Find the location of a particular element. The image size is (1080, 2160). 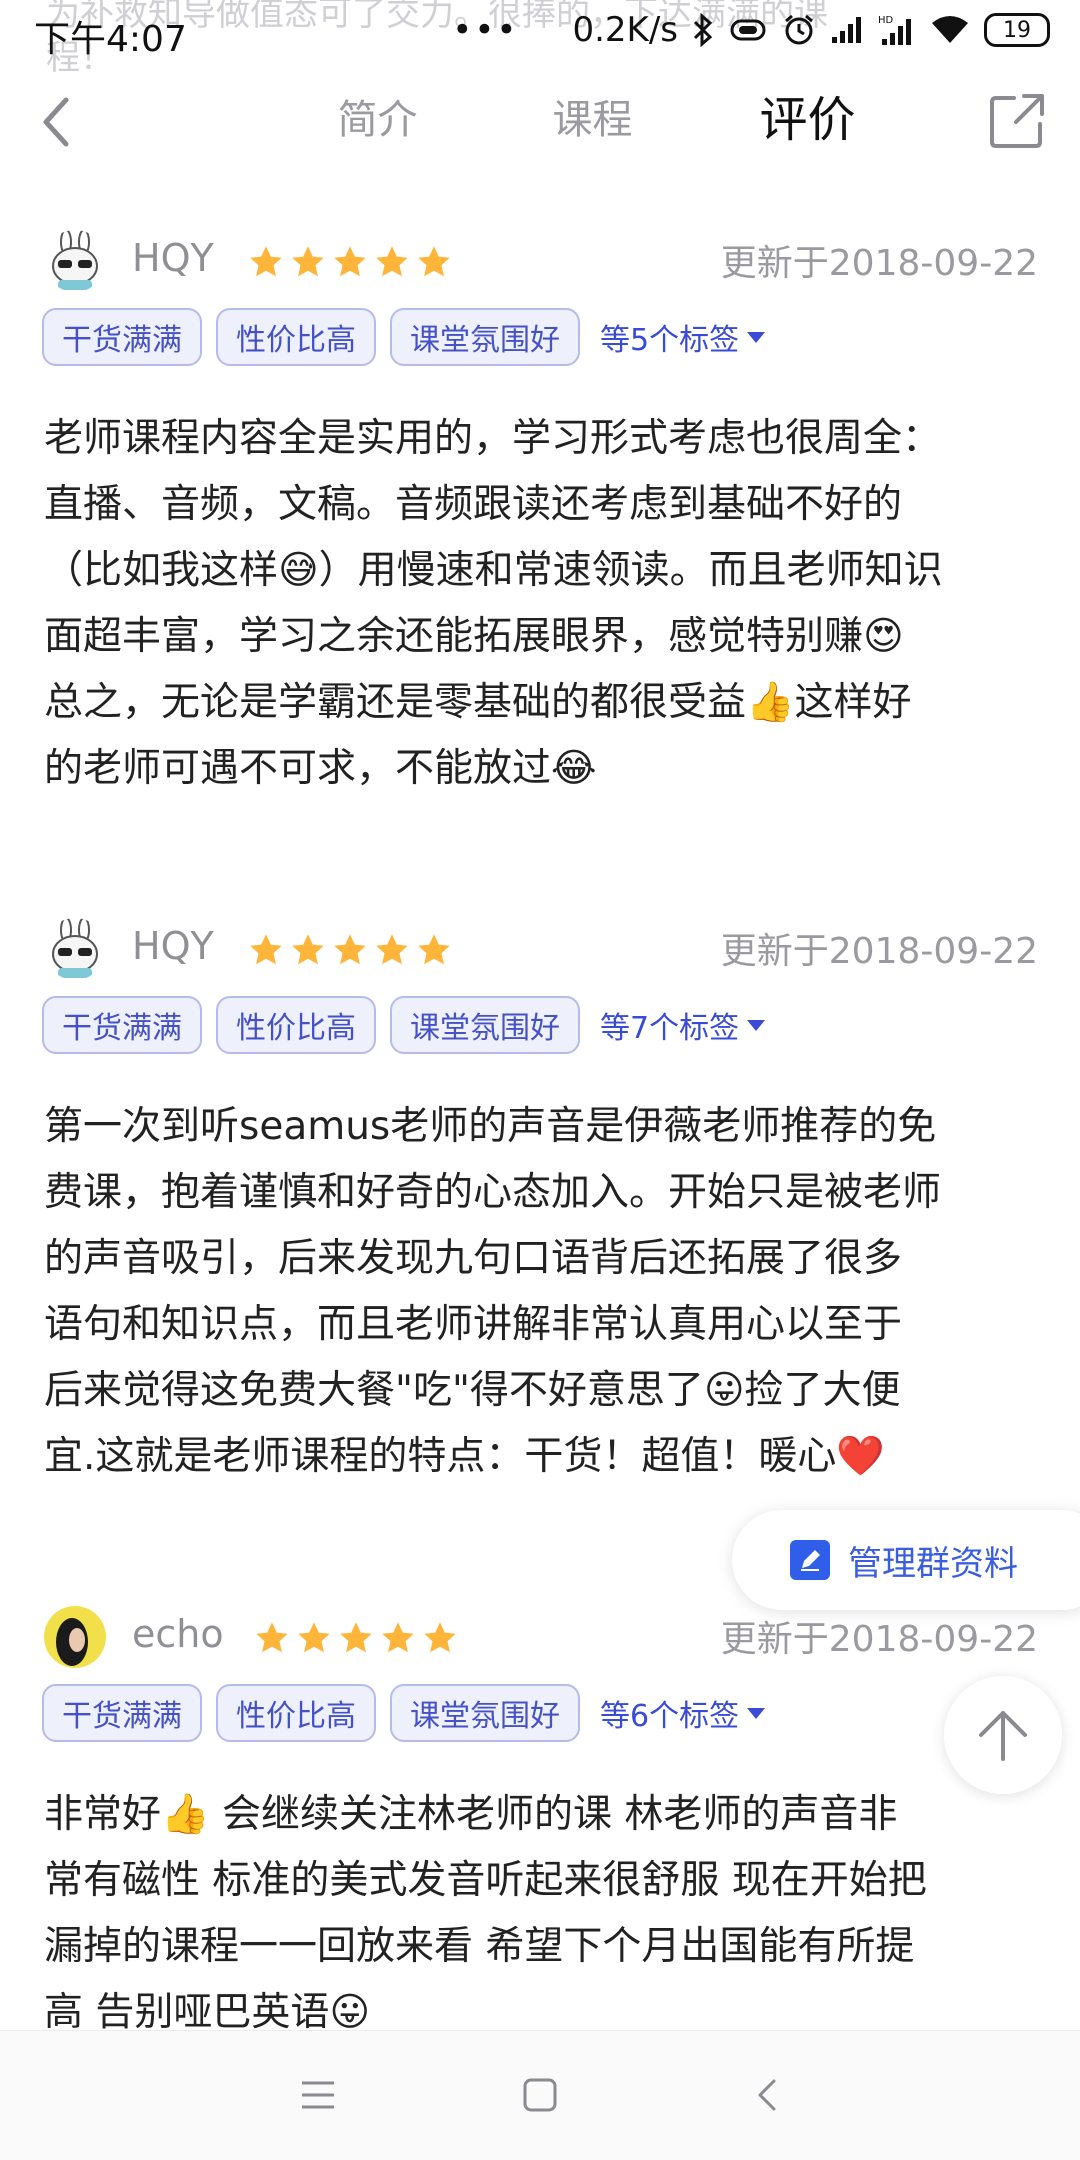

home-icon is located at coordinates (540, 2095).